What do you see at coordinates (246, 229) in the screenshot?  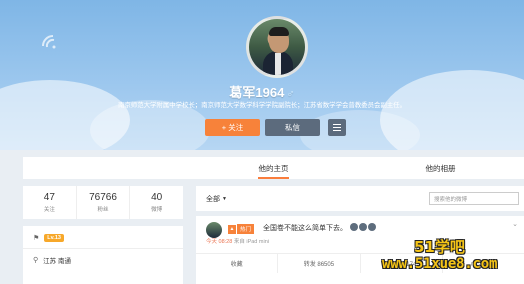 I see `hot-badge-label: 热门` at bounding box center [246, 229].